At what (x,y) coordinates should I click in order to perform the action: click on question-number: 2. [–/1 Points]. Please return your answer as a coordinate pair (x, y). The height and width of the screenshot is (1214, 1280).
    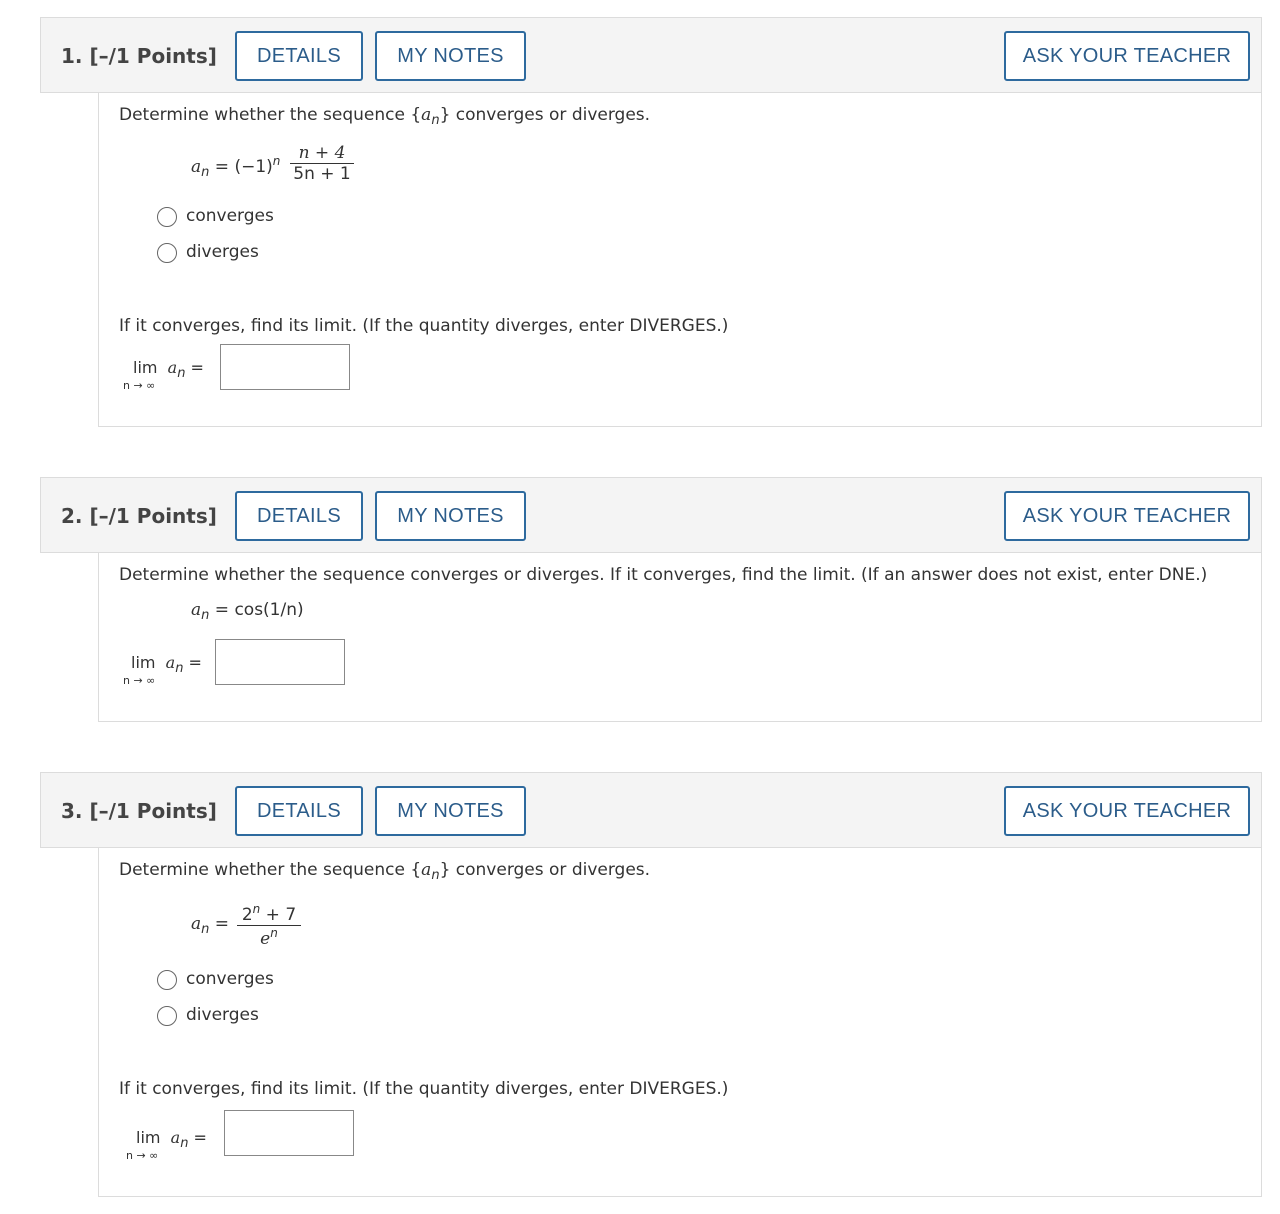
    Looking at the image, I should click on (139, 516).